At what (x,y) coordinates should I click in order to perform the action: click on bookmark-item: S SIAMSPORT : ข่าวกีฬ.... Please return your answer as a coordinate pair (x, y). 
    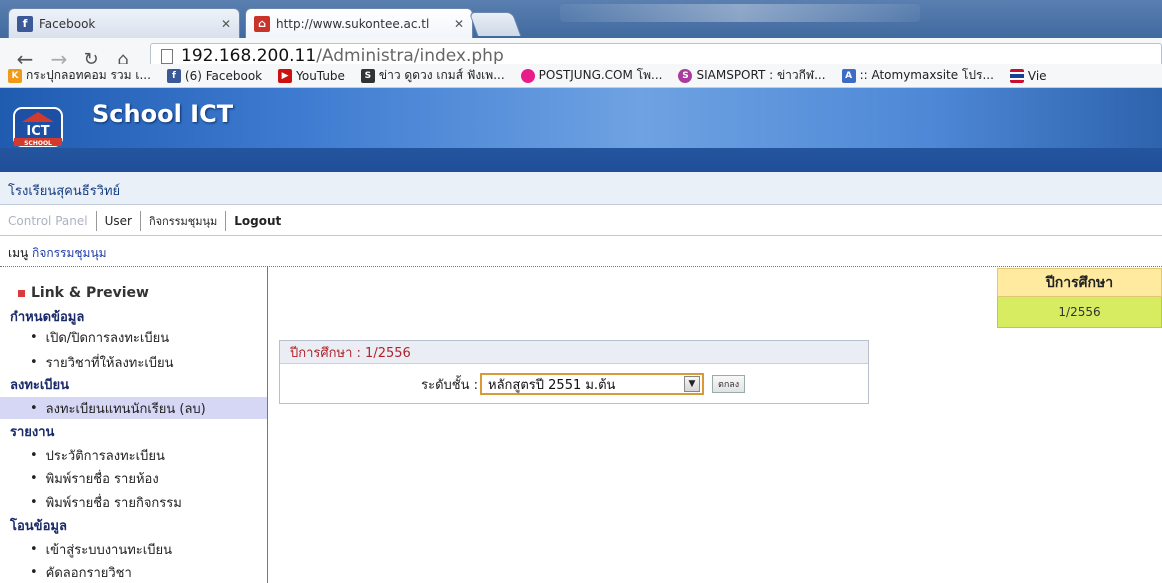
    Looking at the image, I should click on (752, 75).